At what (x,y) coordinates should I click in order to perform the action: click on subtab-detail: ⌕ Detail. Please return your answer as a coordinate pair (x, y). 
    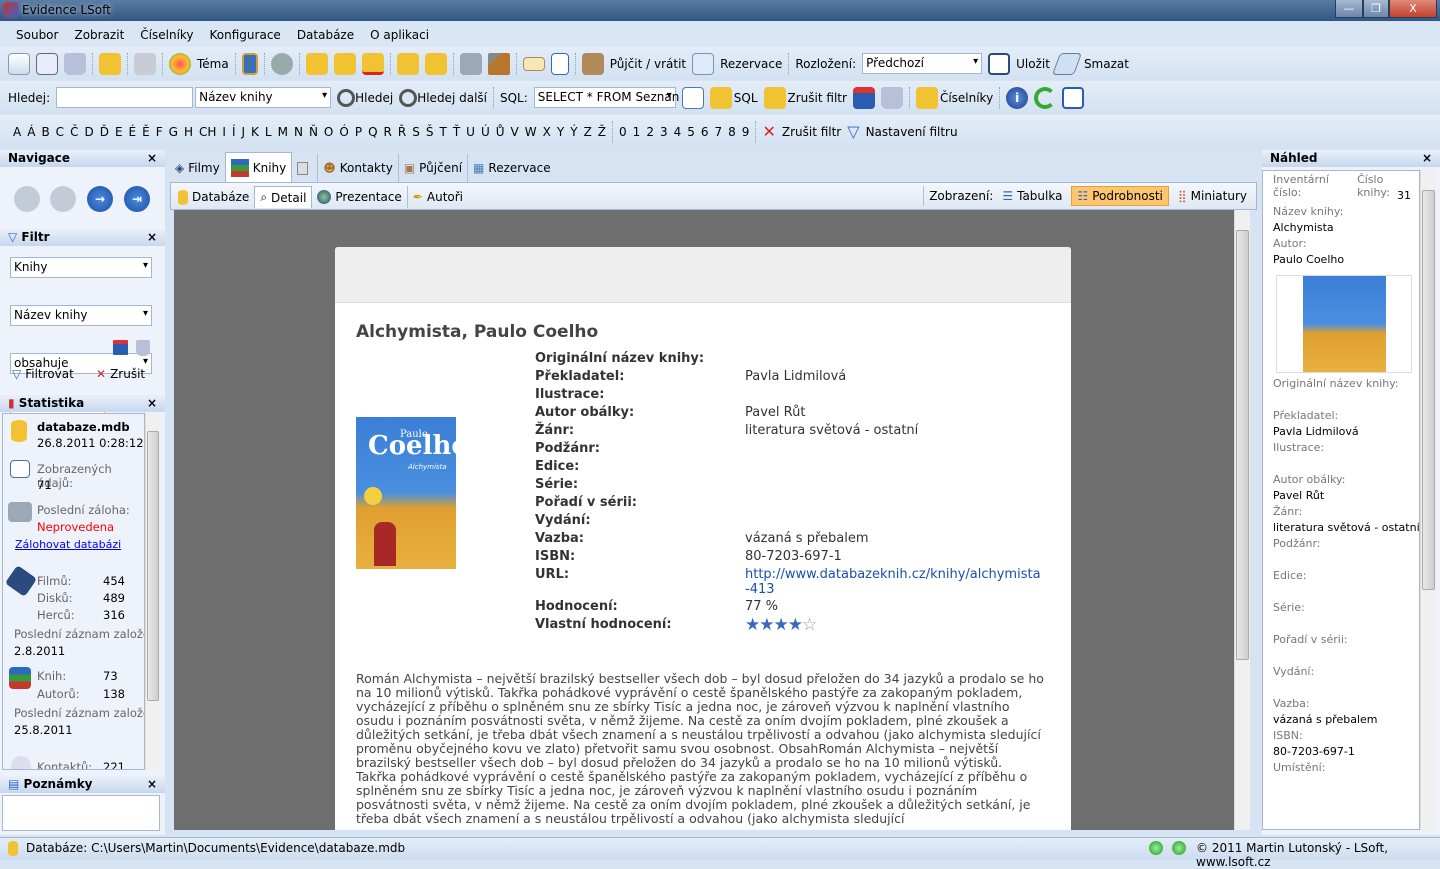
    Looking at the image, I should click on (283, 197).